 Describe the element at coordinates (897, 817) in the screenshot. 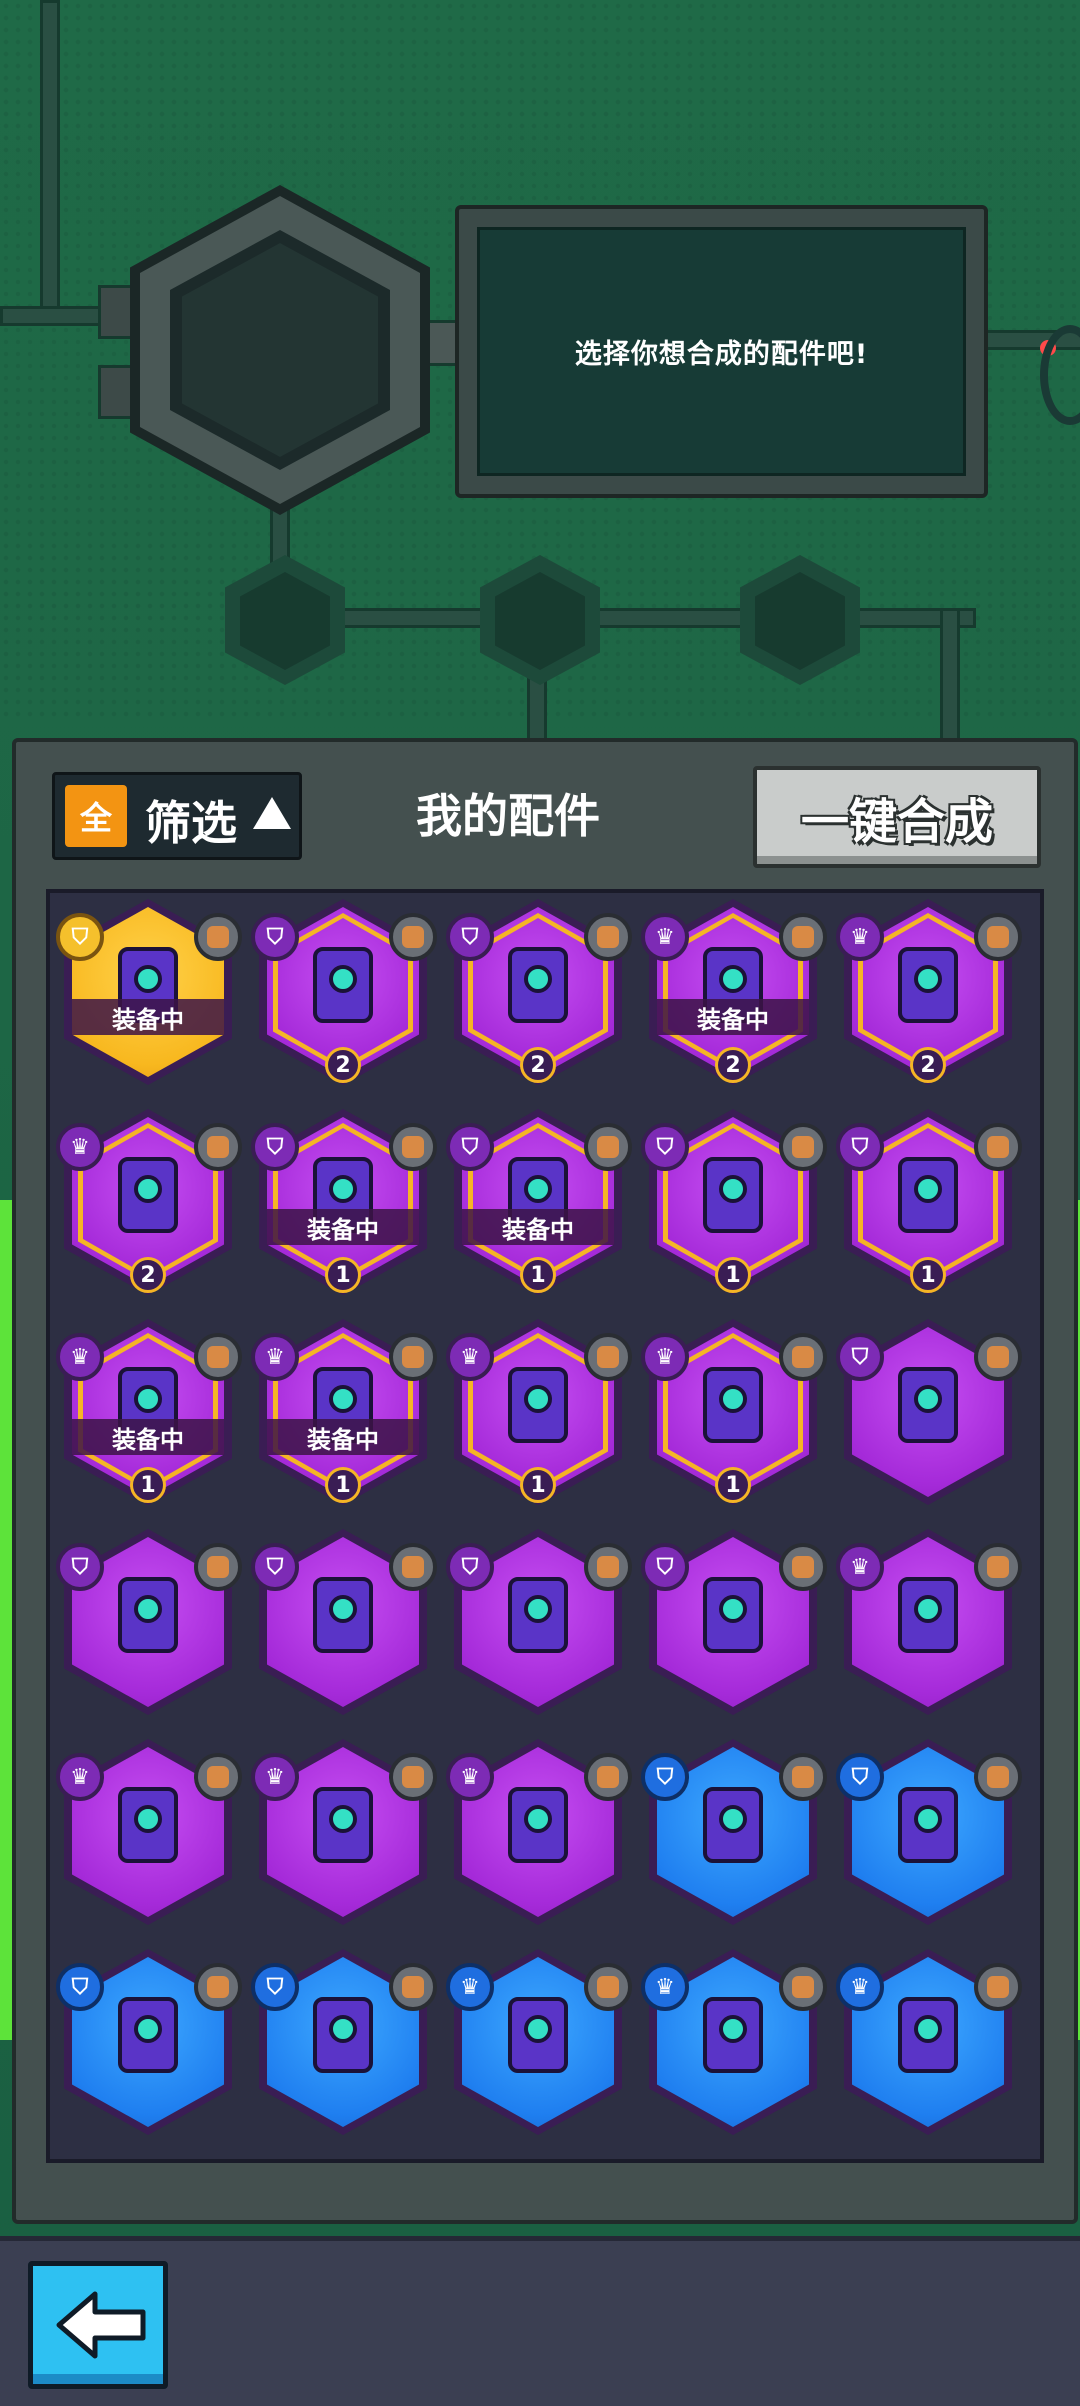

I see `one-click-merge-button: 一键合成` at that location.